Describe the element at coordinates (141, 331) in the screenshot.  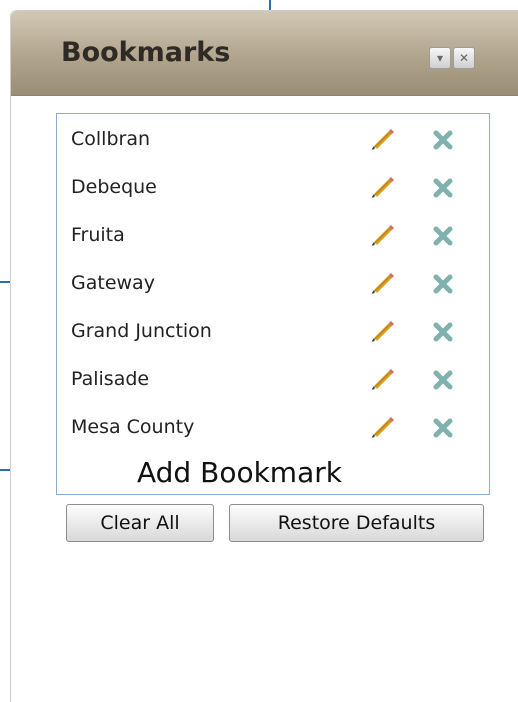
I see `bookmark-name: Grand Junction` at that location.